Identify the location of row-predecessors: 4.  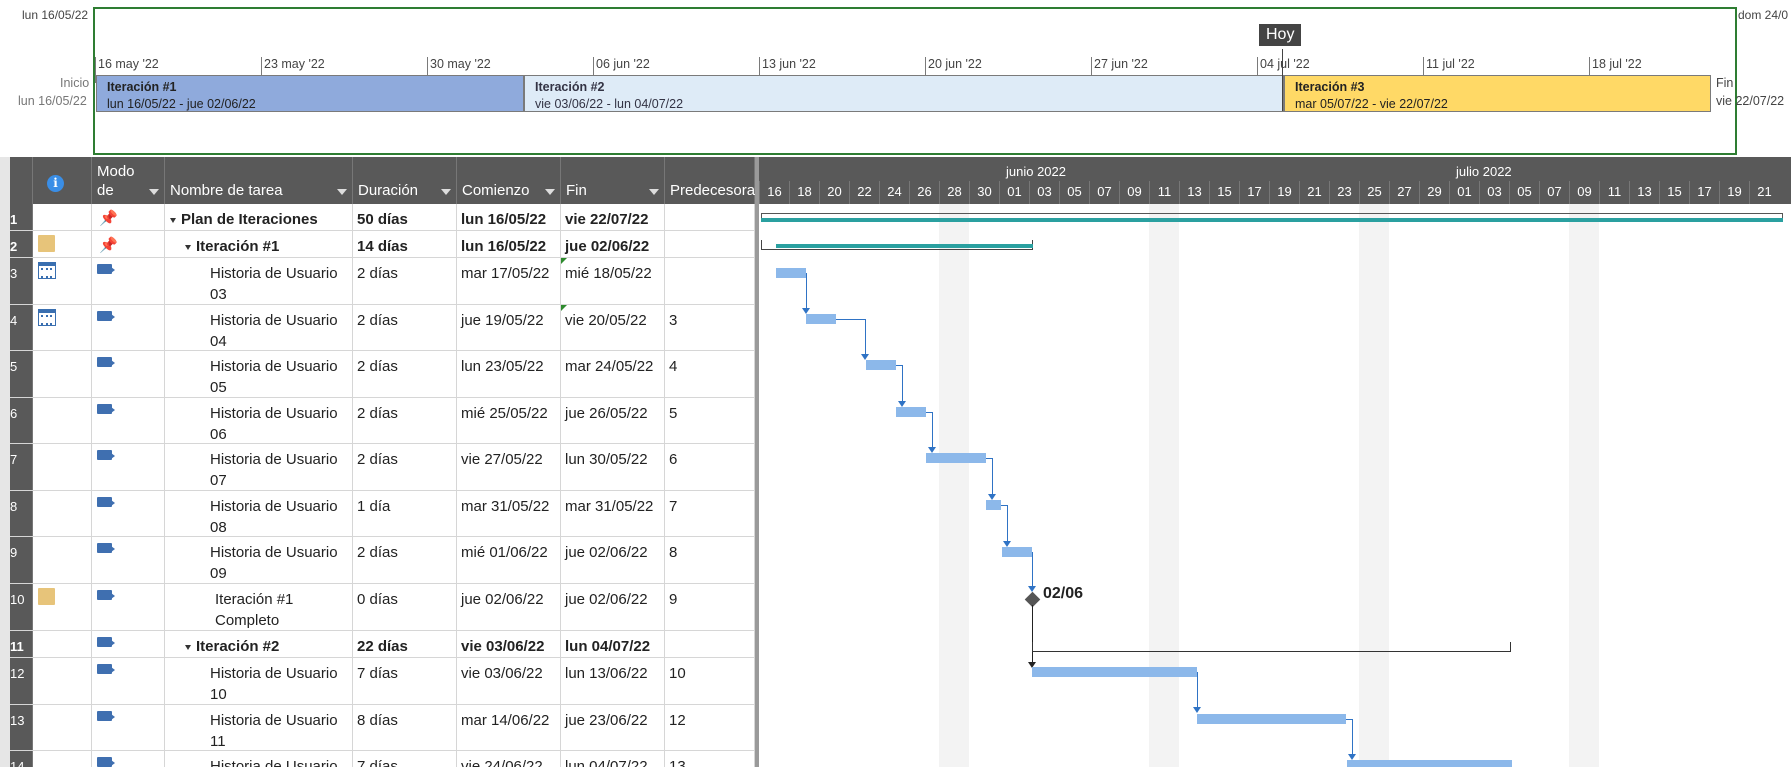
(710, 374).